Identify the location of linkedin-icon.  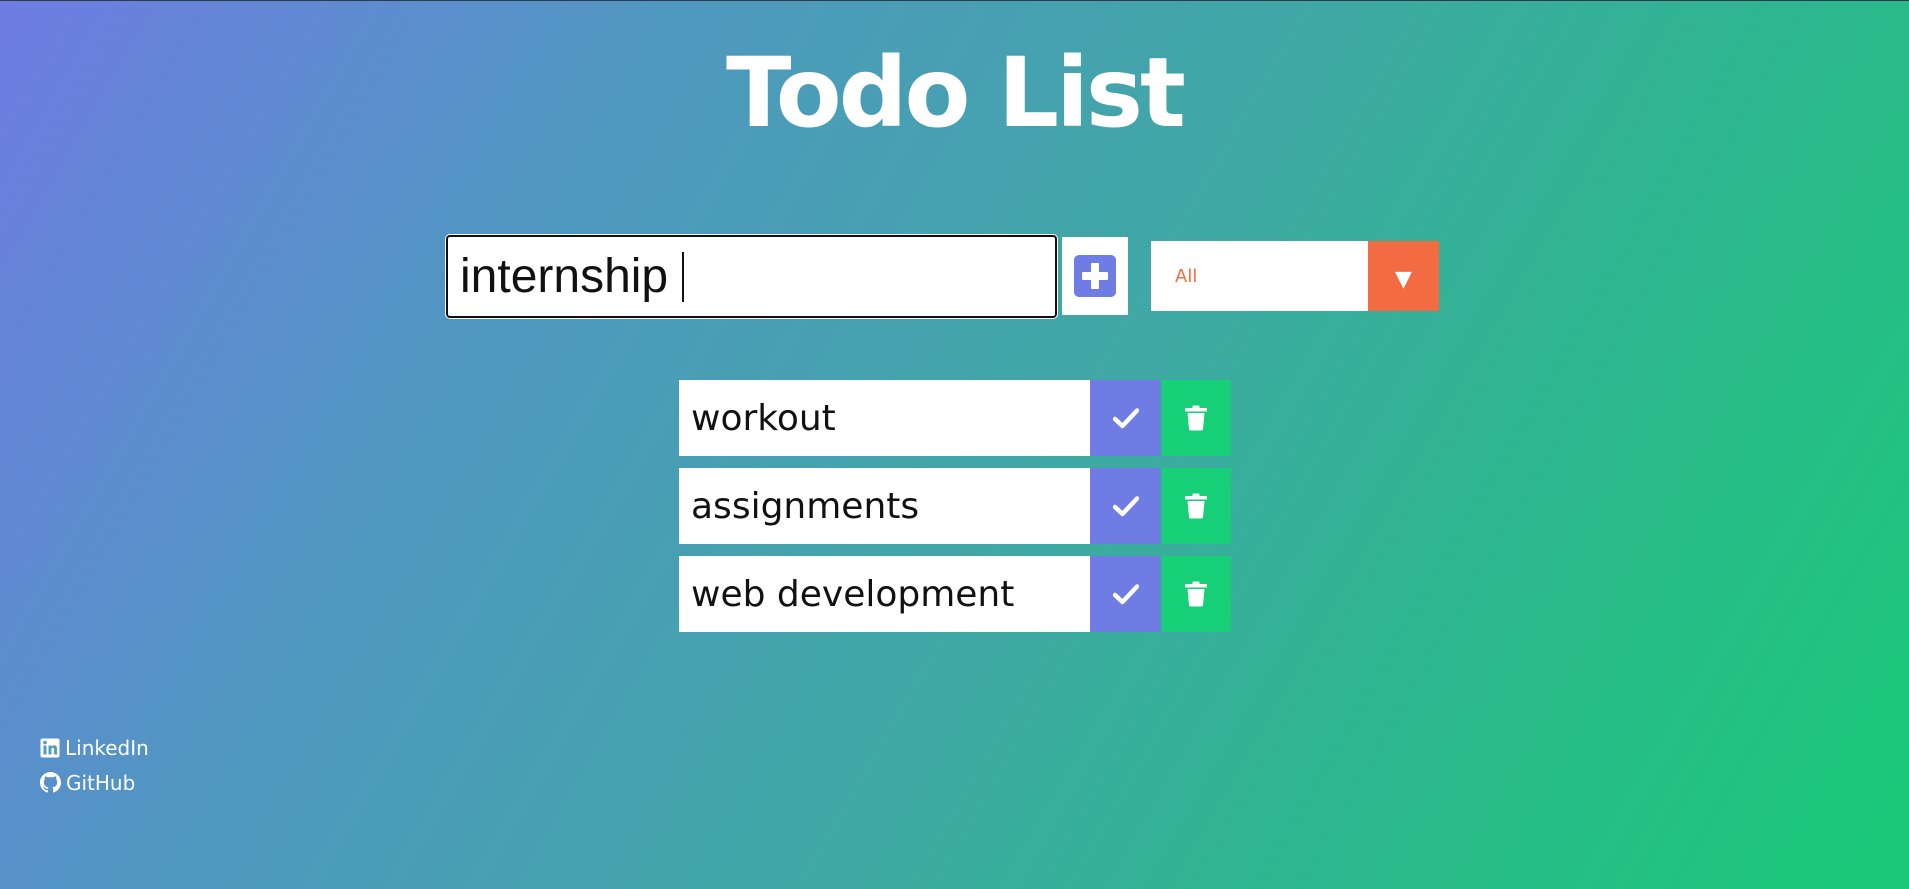
(50, 747).